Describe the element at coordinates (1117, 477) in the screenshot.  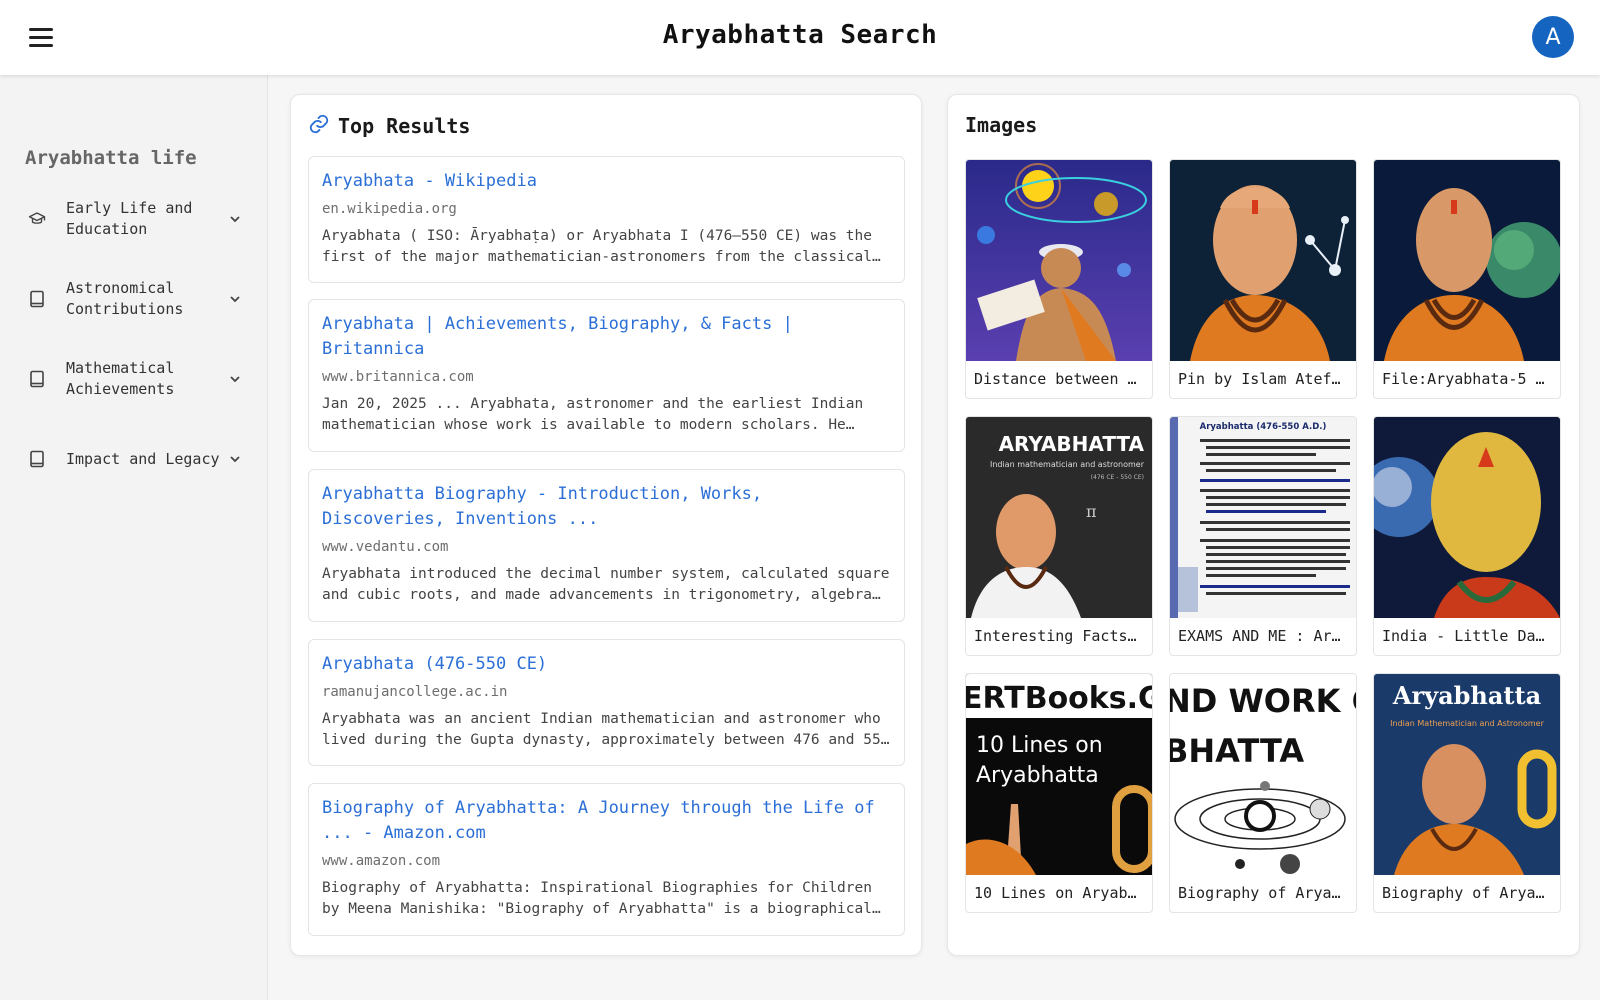
I see `thumb-text: (476 CE - 550 CE)` at that location.